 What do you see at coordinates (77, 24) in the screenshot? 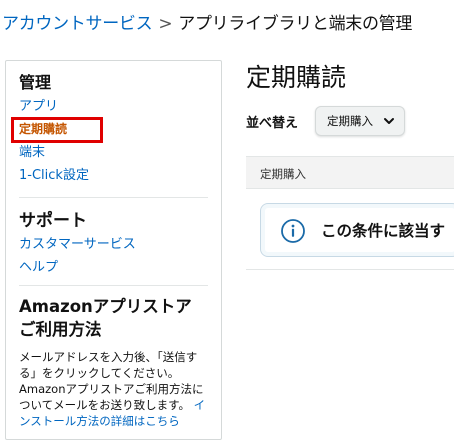
I see `breadcrumb-link-account-service: アカウントサービス` at bounding box center [77, 24].